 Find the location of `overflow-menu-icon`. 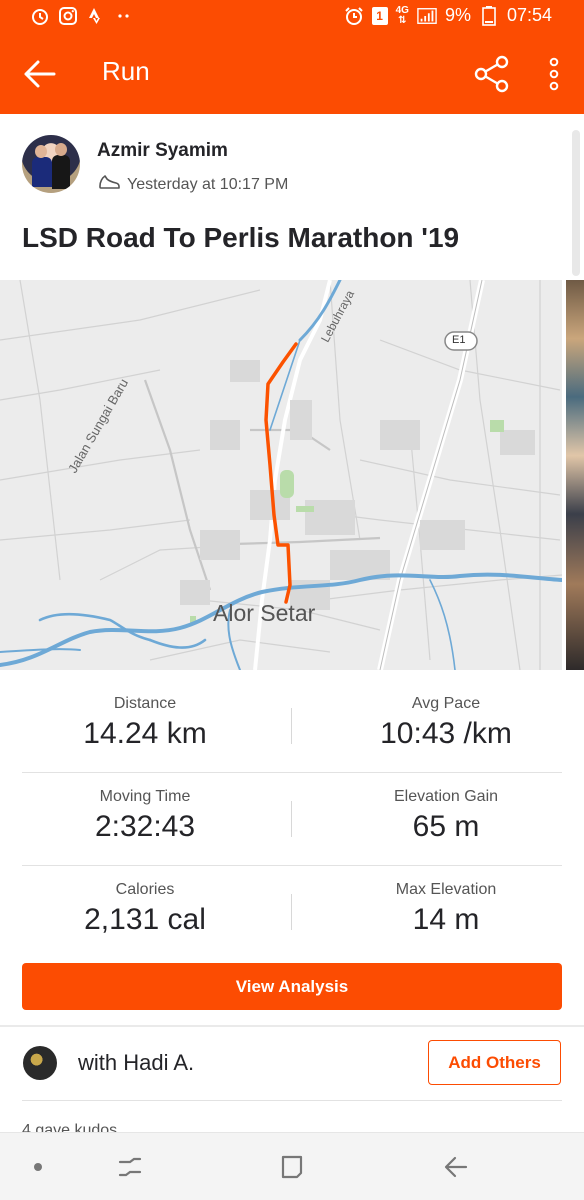

overflow-menu-icon is located at coordinates (554, 74).